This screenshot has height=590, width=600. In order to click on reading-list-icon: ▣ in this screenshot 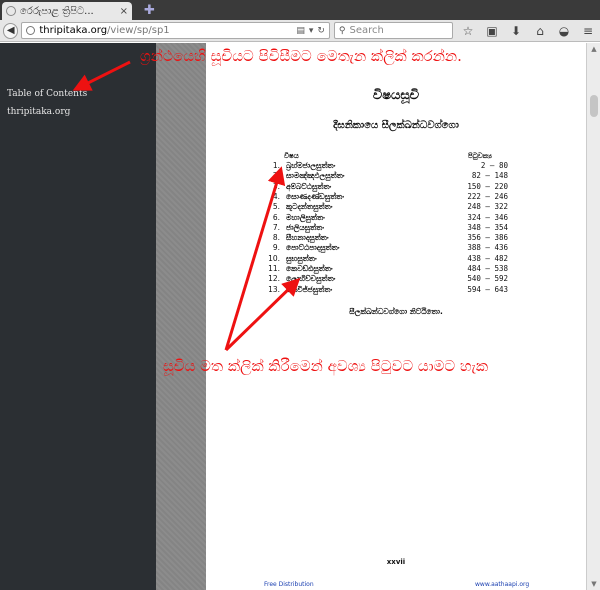, I will do `click(492, 31)`.